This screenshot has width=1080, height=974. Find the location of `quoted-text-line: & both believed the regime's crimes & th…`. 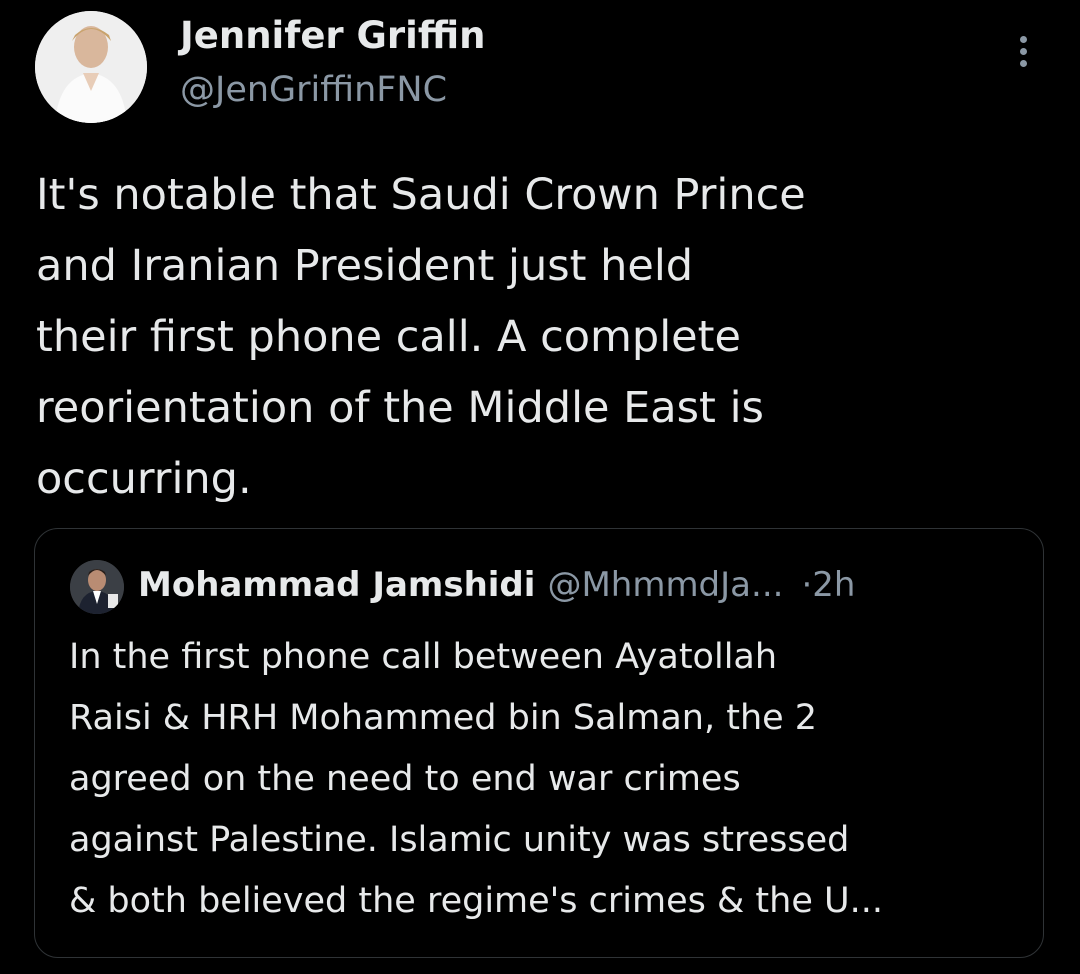

quoted-text-line: & both believed the regime's crimes & th… is located at coordinates (476, 901).